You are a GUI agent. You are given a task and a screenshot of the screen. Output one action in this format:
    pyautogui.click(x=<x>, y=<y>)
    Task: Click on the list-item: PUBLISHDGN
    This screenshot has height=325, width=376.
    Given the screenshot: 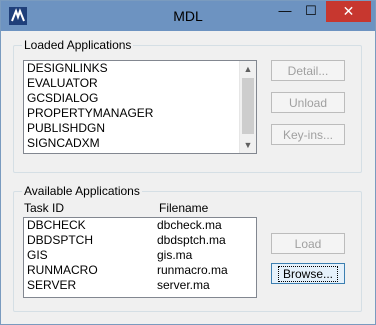 What is the action you would take?
    pyautogui.click(x=140, y=128)
    